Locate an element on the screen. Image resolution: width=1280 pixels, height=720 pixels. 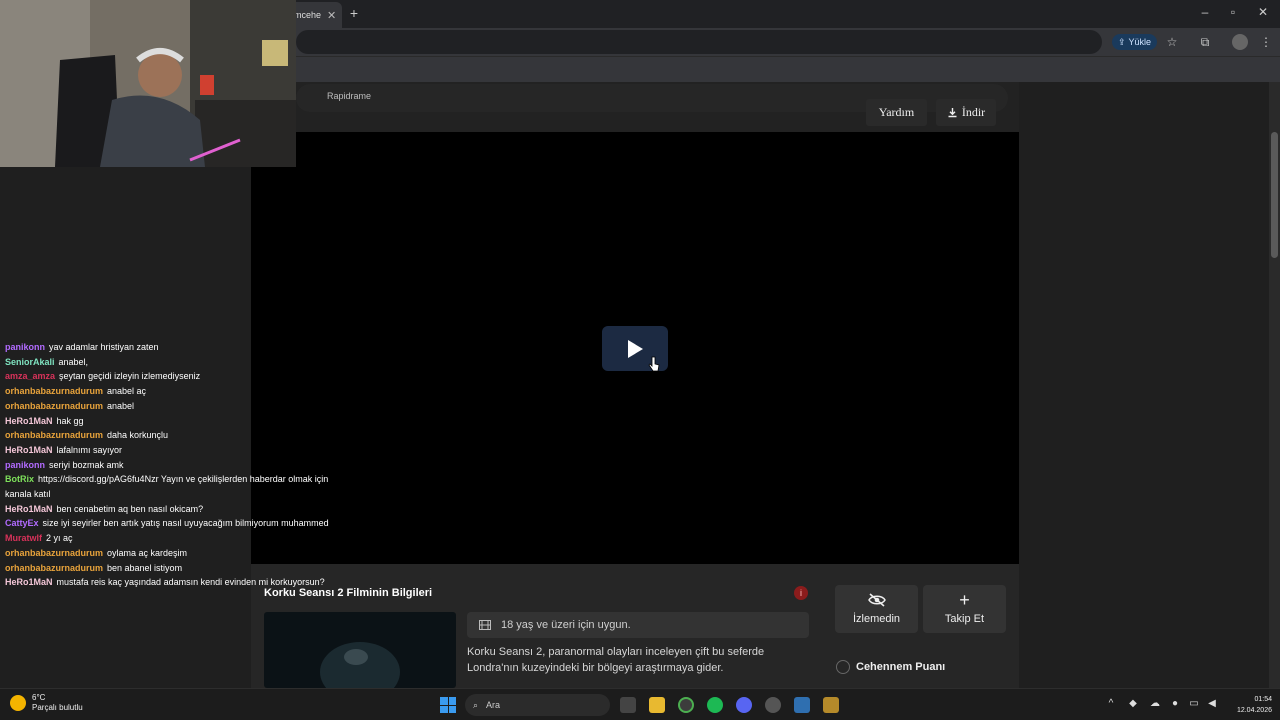
hell-score: Cehennem Puanı is located at coordinates (890, 667).